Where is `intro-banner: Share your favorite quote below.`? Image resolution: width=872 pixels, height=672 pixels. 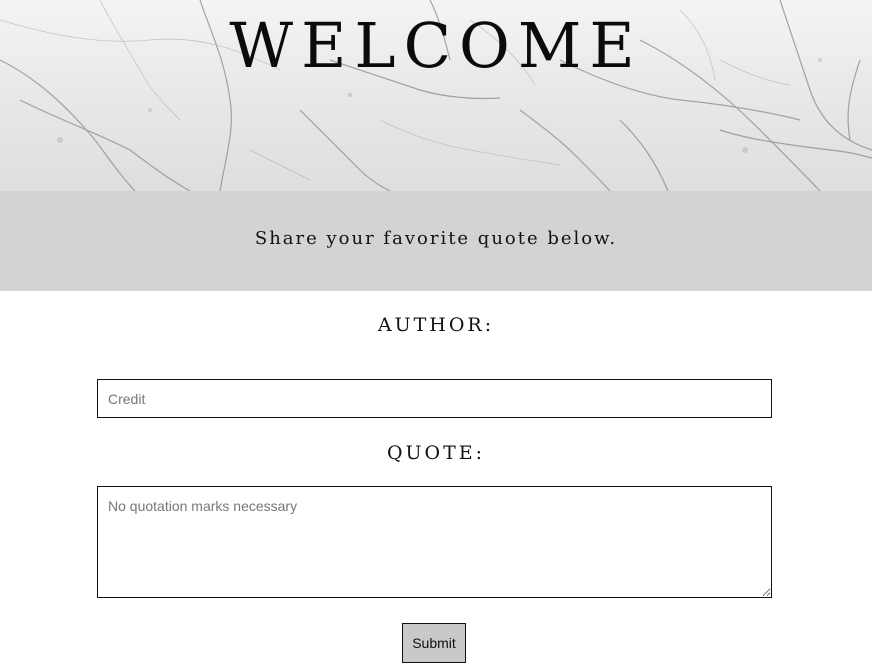 intro-banner: Share your favorite quote below. is located at coordinates (436, 241).